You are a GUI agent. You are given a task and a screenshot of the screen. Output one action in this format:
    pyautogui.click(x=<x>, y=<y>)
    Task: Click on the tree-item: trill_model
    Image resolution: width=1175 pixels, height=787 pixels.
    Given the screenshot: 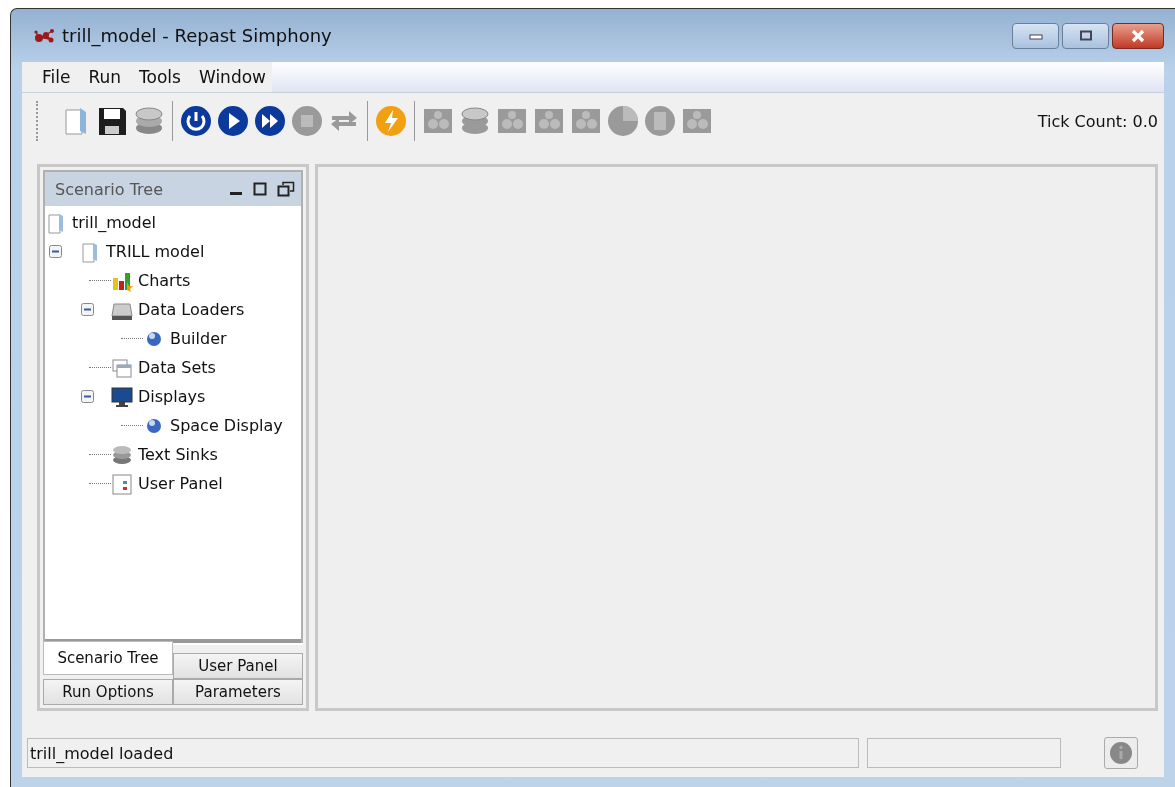 What is the action you would take?
    pyautogui.click(x=114, y=222)
    